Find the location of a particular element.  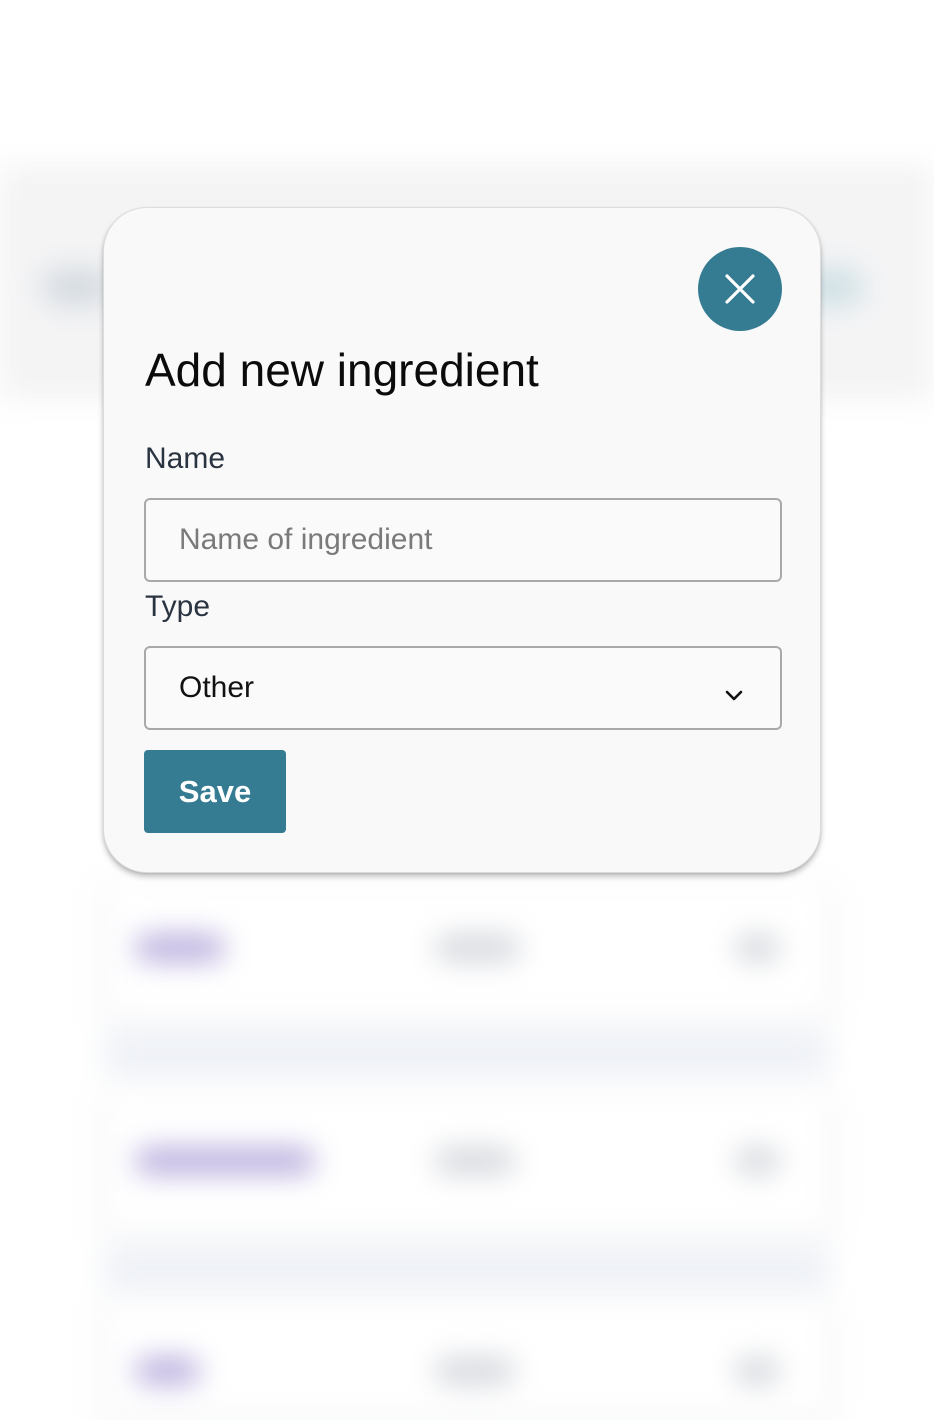

close-icon is located at coordinates (740, 289).